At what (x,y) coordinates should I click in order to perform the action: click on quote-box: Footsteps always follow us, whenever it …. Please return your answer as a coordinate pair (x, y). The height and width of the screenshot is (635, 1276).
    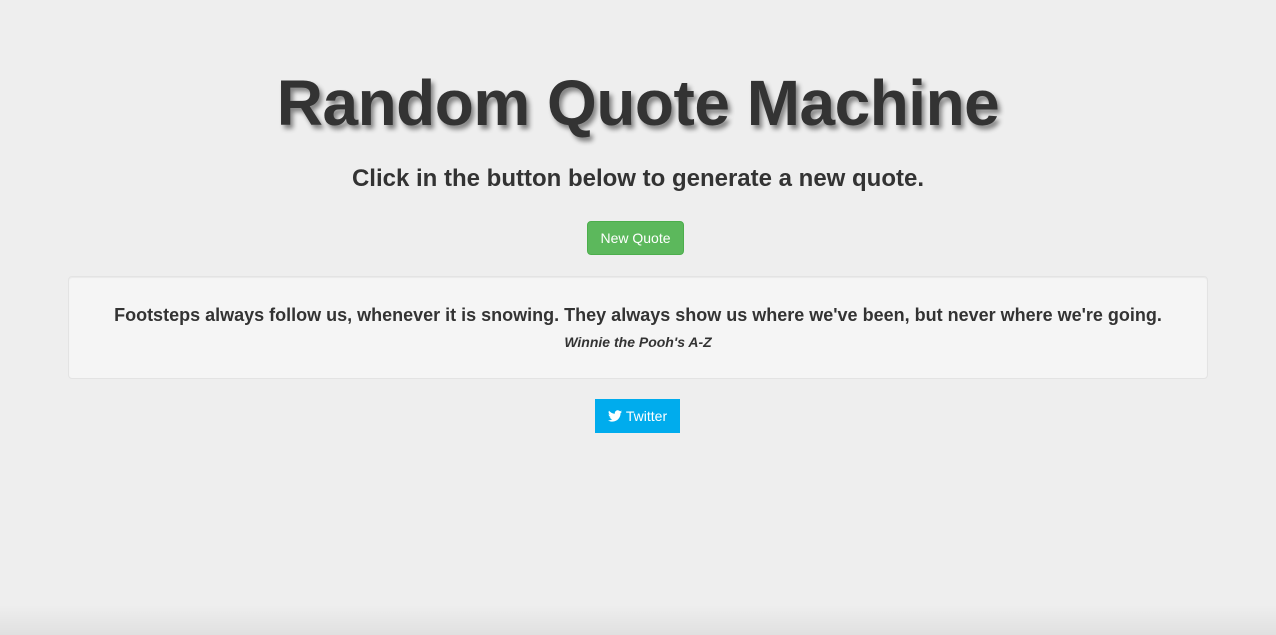
    Looking at the image, I should click on (638, 327).